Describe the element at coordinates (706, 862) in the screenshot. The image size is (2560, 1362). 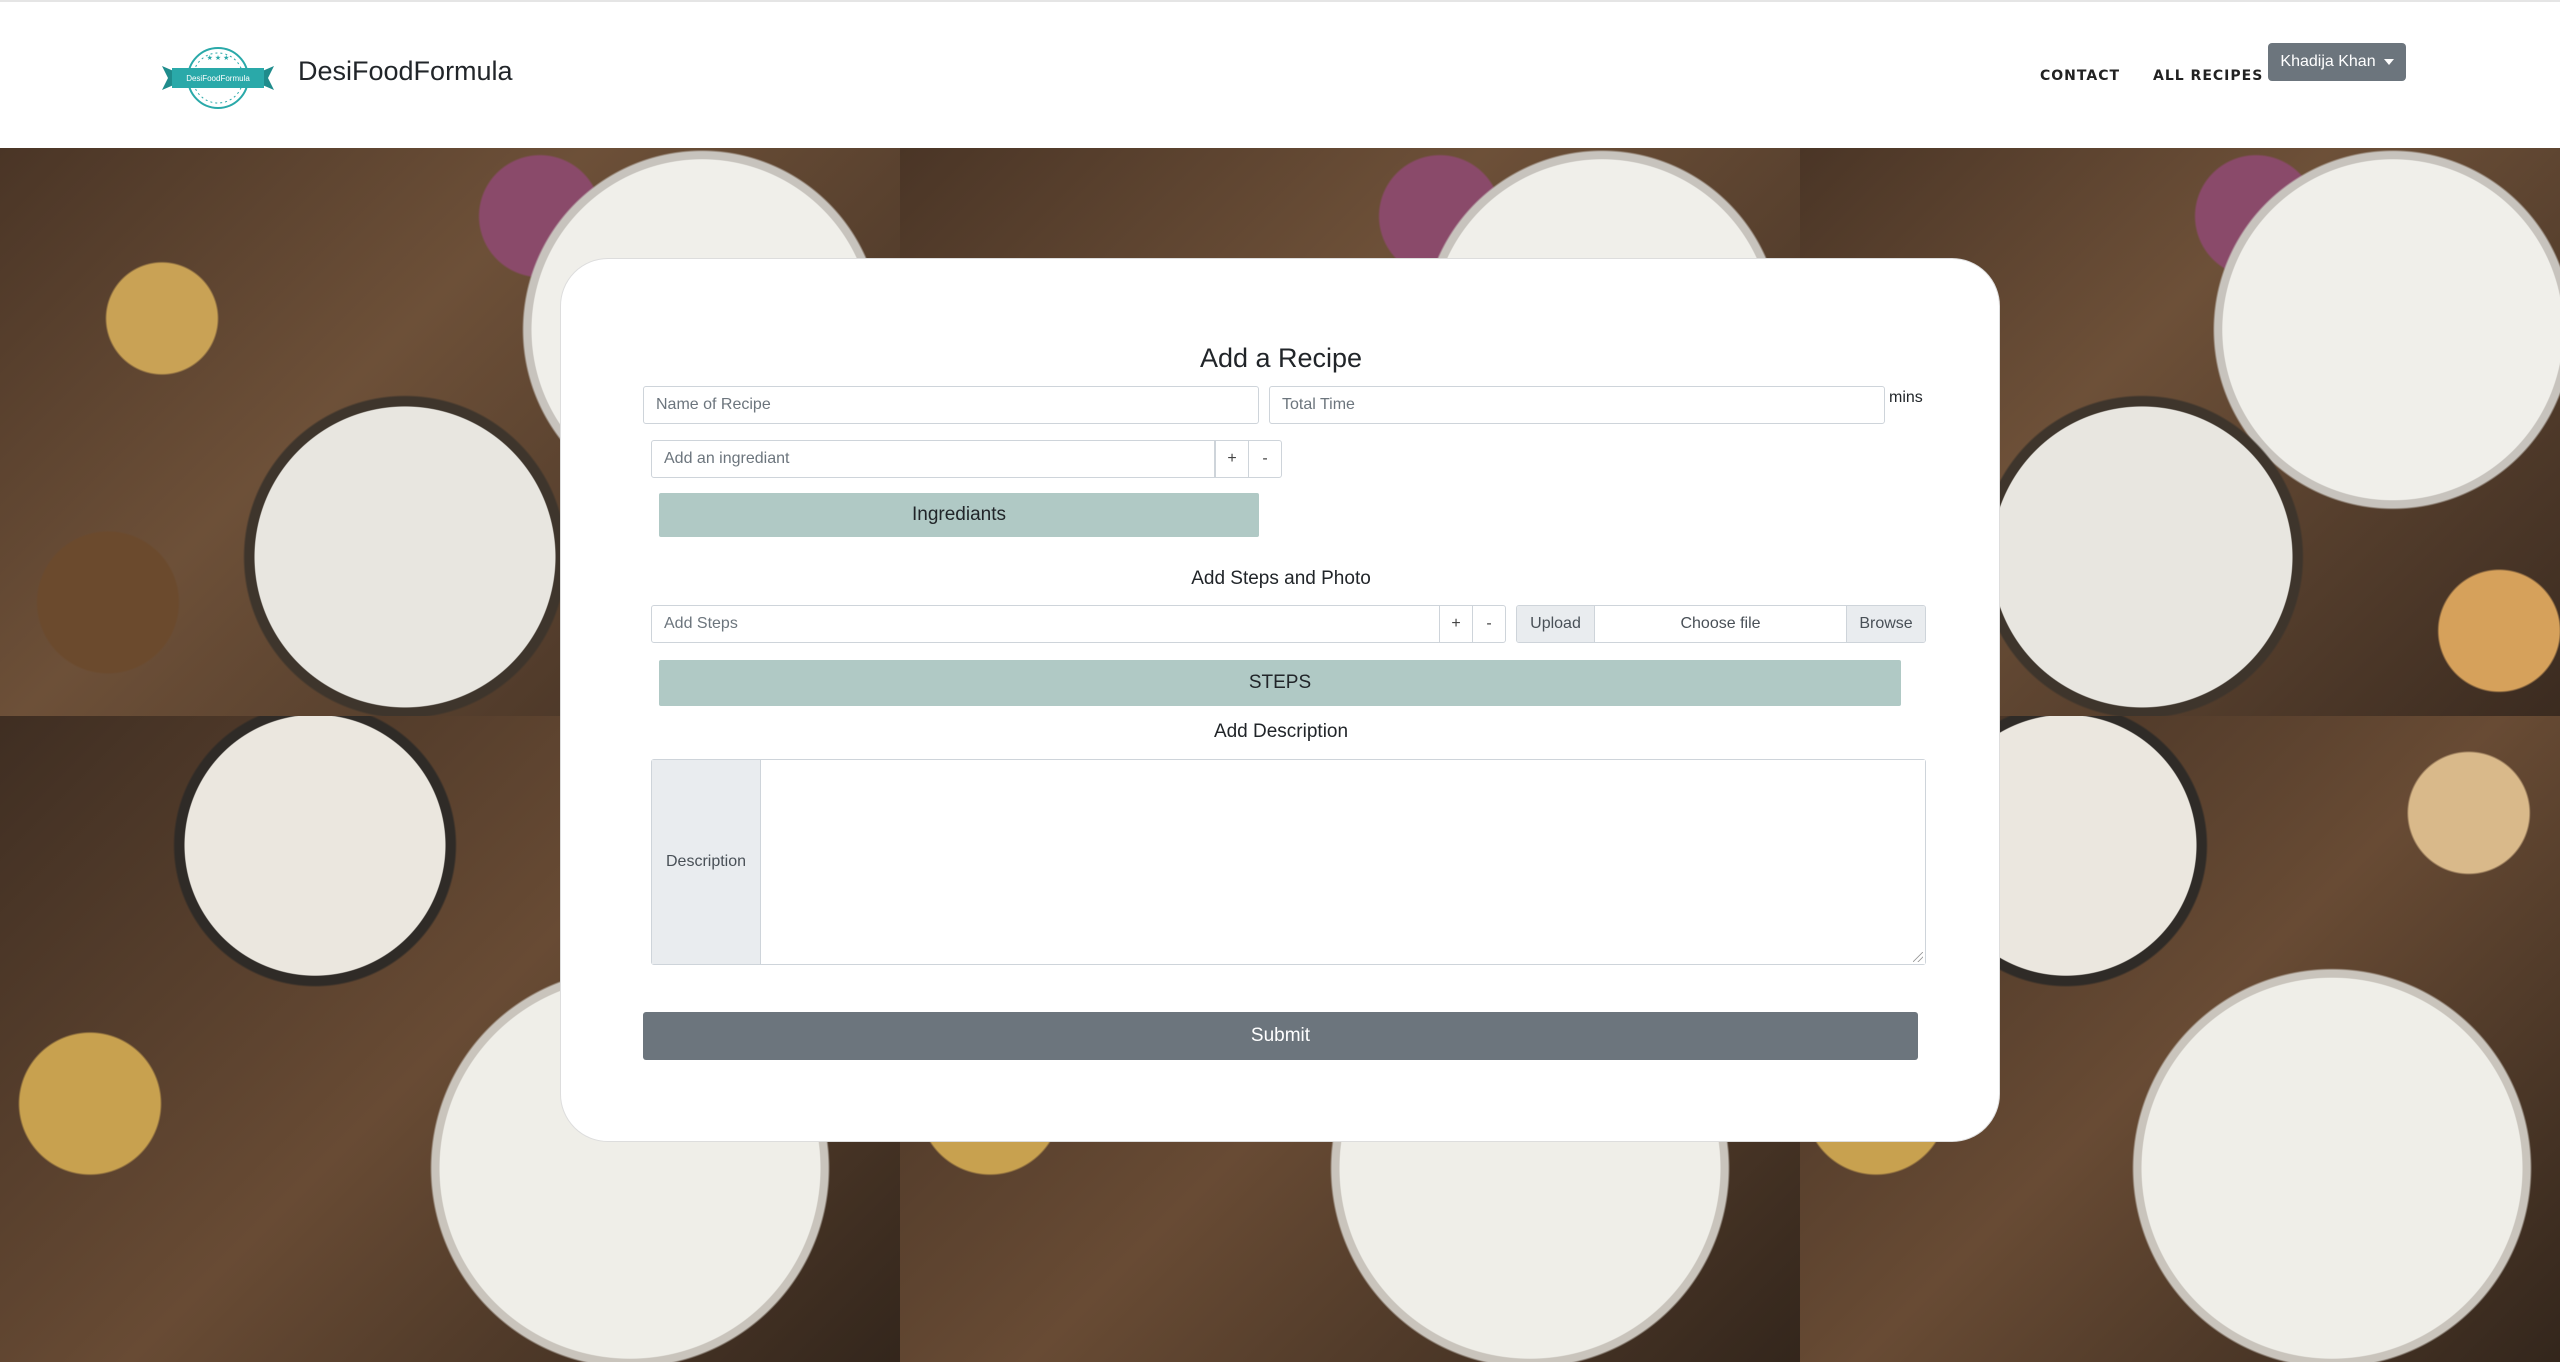
I see `description-label: Description` at that location.